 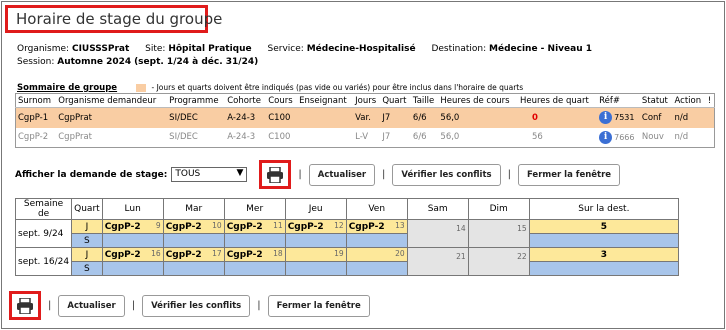 What do you see at coordinates (624, 118) in the screenshot?
I see `ref-number: 7531` at bounding box center [624, 118].